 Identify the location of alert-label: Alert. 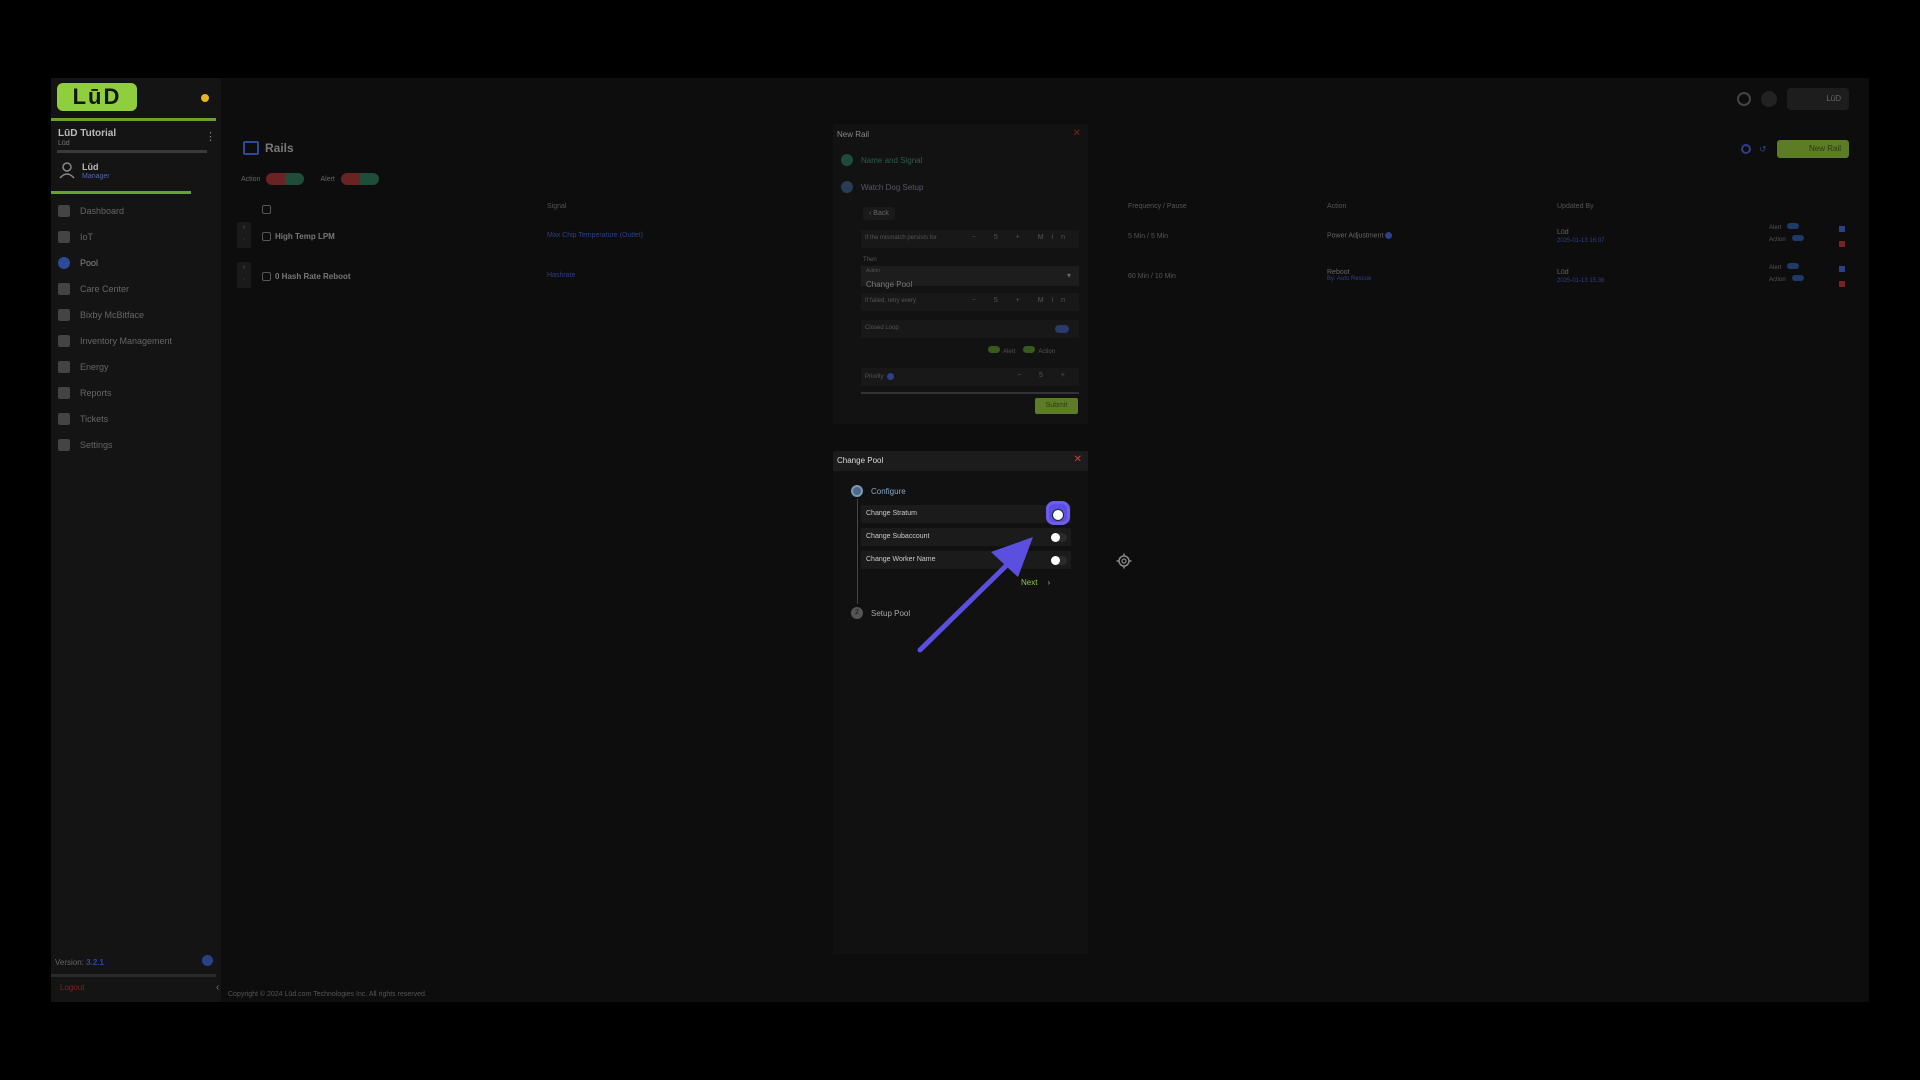
(1775, 228).